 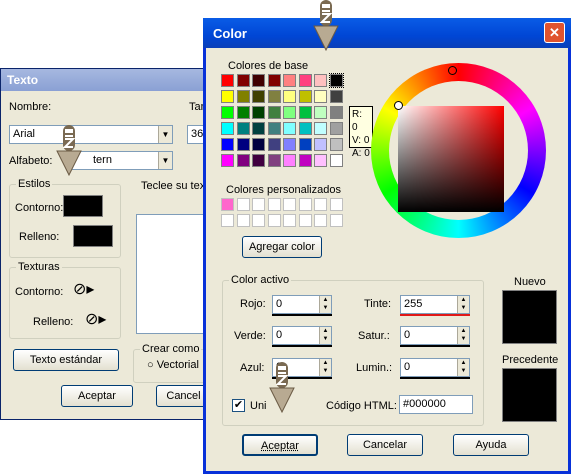 What do you see at coordinates (554, 32) in the screenshot?
I see `close-button: ✕` at bounding box center [554, 32].